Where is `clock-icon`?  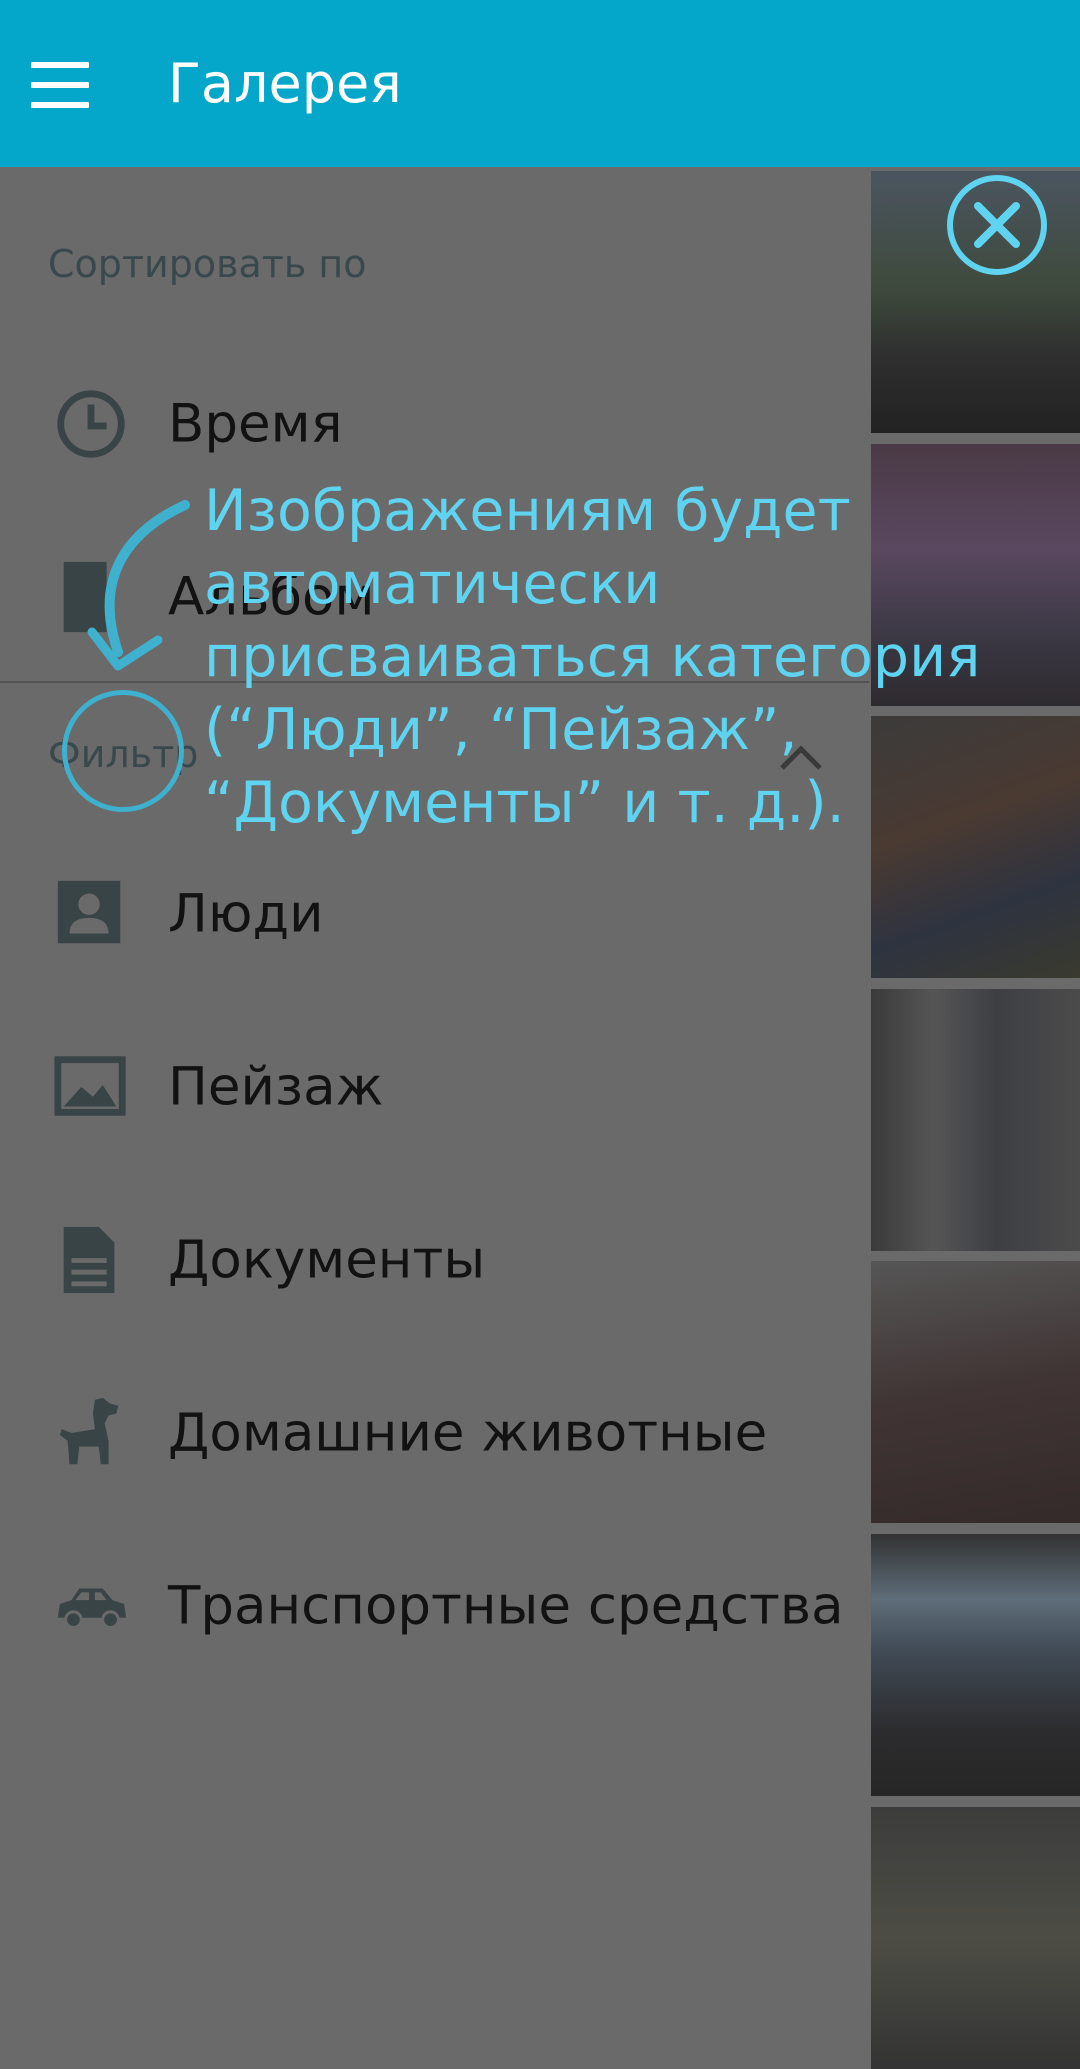 clock-icon is located at coordinates (91, 424).